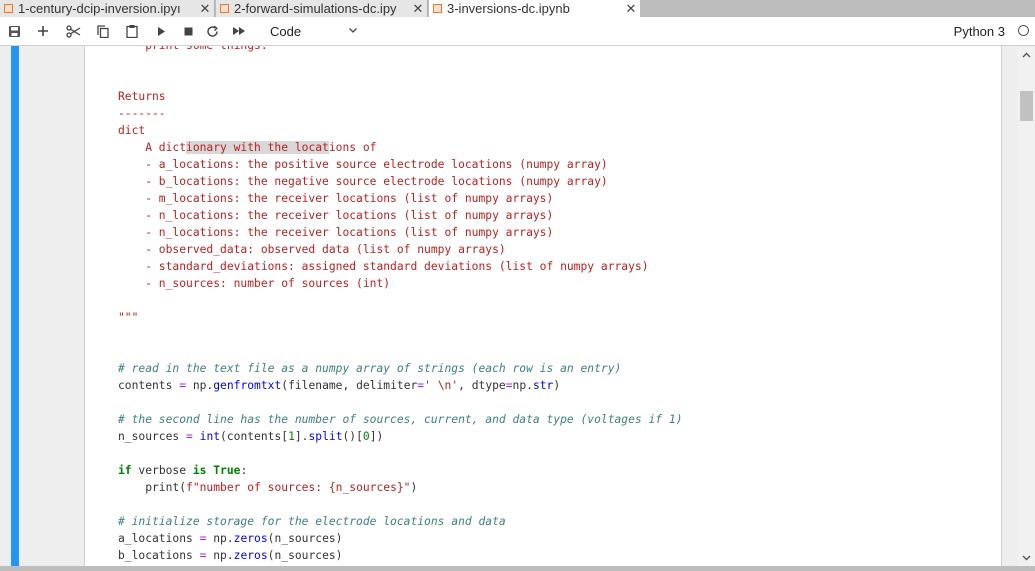 This screenshot has height=571, width=1035. Describe the element at coordinates (125, 470) in the screenshot. I see `code-token: if` at that location.